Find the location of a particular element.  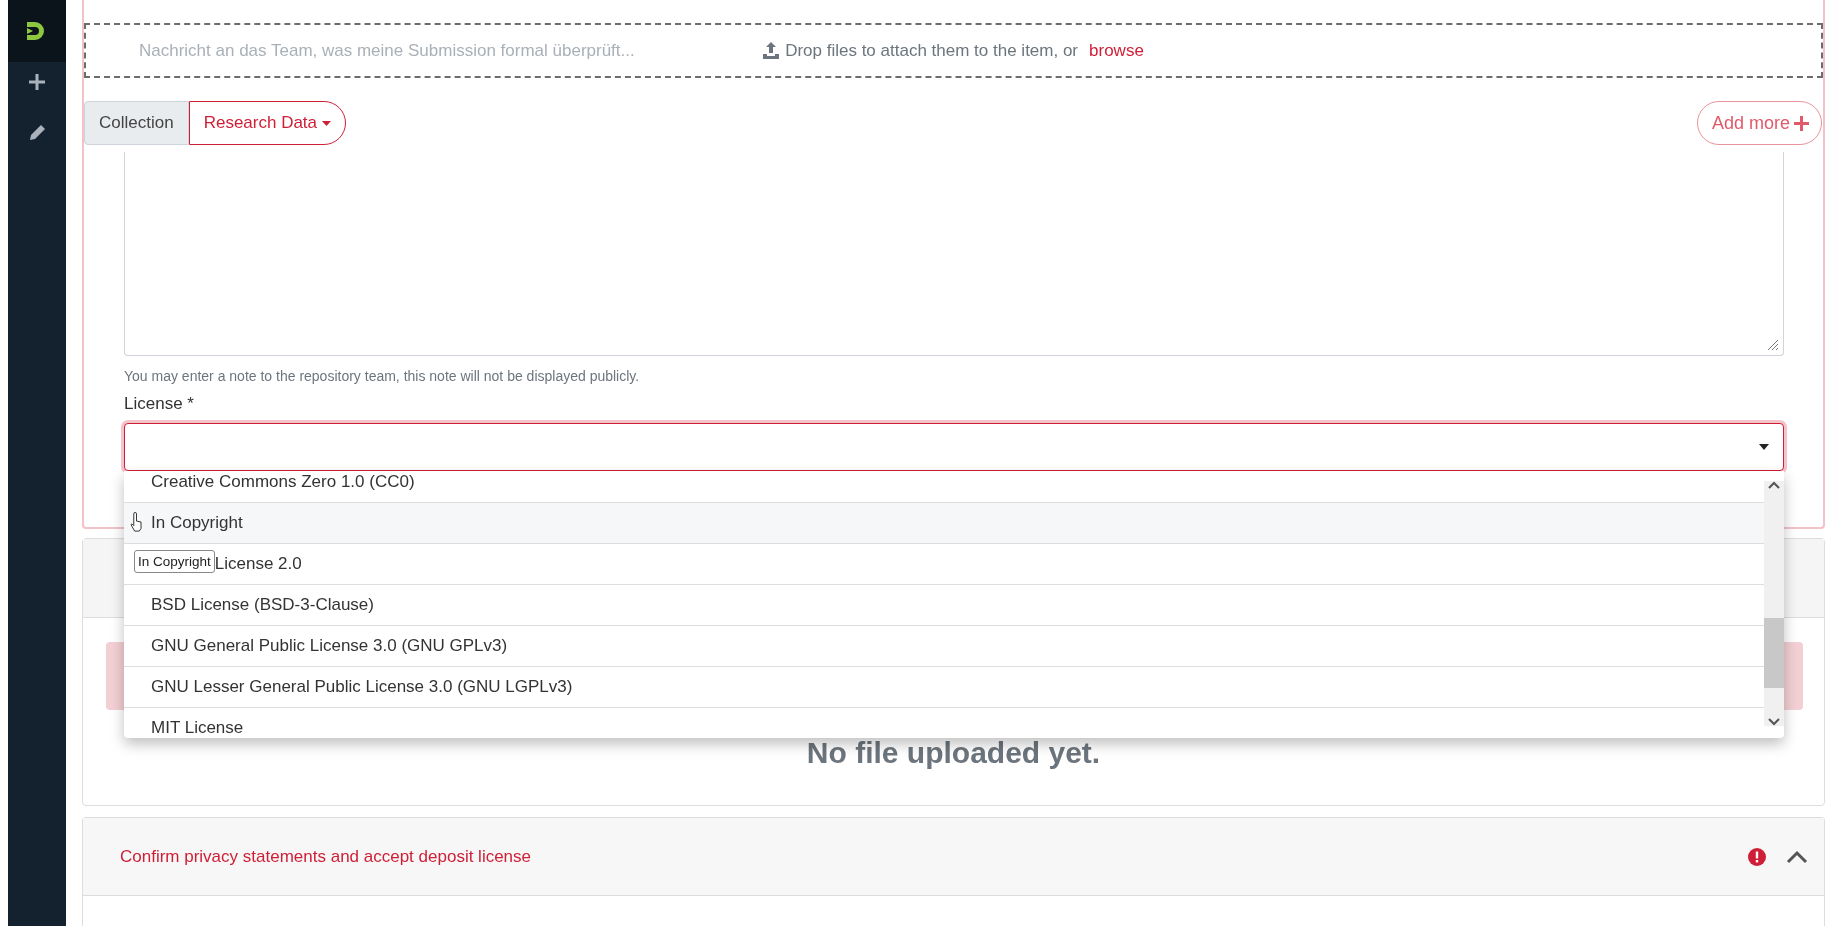

section-title: Confirm privacy statements and accept deposit license is located at coordinates (326, 856).